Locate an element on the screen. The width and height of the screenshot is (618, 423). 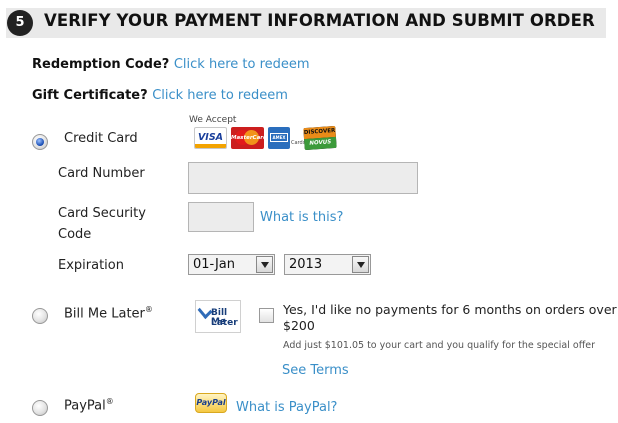
bill-me-later-checkbox is located at coordinates (266, 315).